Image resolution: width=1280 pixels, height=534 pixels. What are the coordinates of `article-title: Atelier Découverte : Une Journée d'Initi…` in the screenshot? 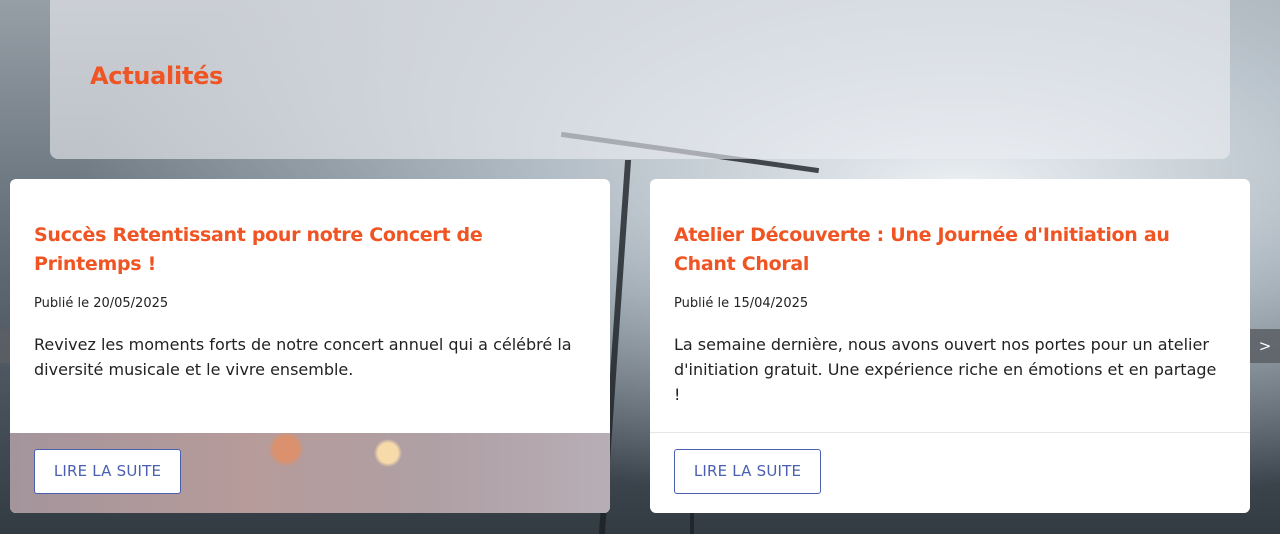 It's located at (950, 250).